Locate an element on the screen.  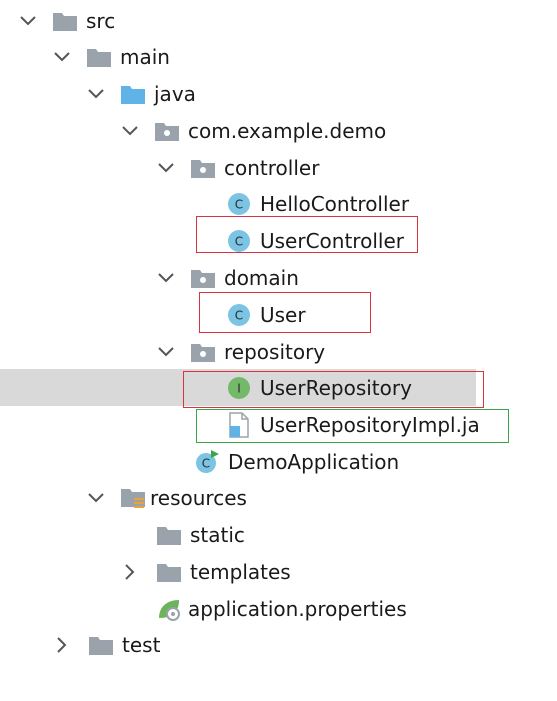
tree-label: main is located at coordinates (145, 56).